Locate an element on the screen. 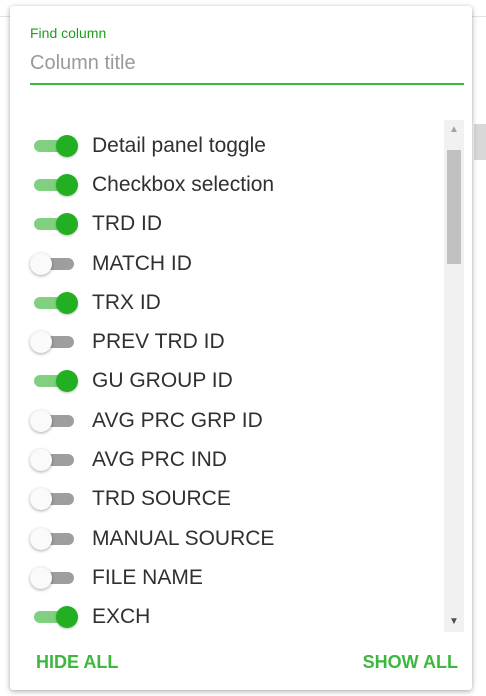 The width and height of the screenshot is (486, 696). column-toggle-row: AVG PRC GRP ID is located at coordinates (152, 420).